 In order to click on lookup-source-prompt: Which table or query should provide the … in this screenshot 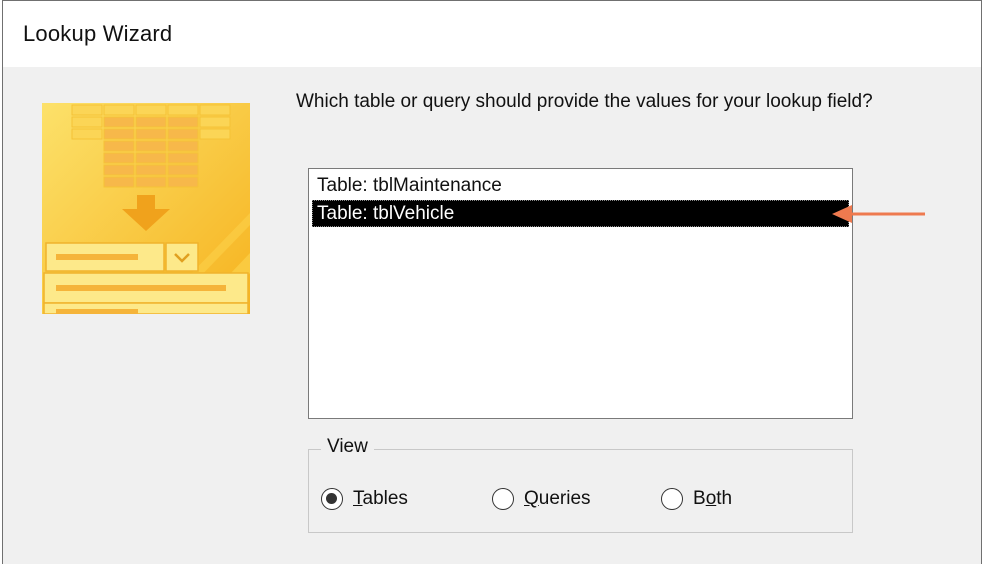, I will do `click(584, 101)`.